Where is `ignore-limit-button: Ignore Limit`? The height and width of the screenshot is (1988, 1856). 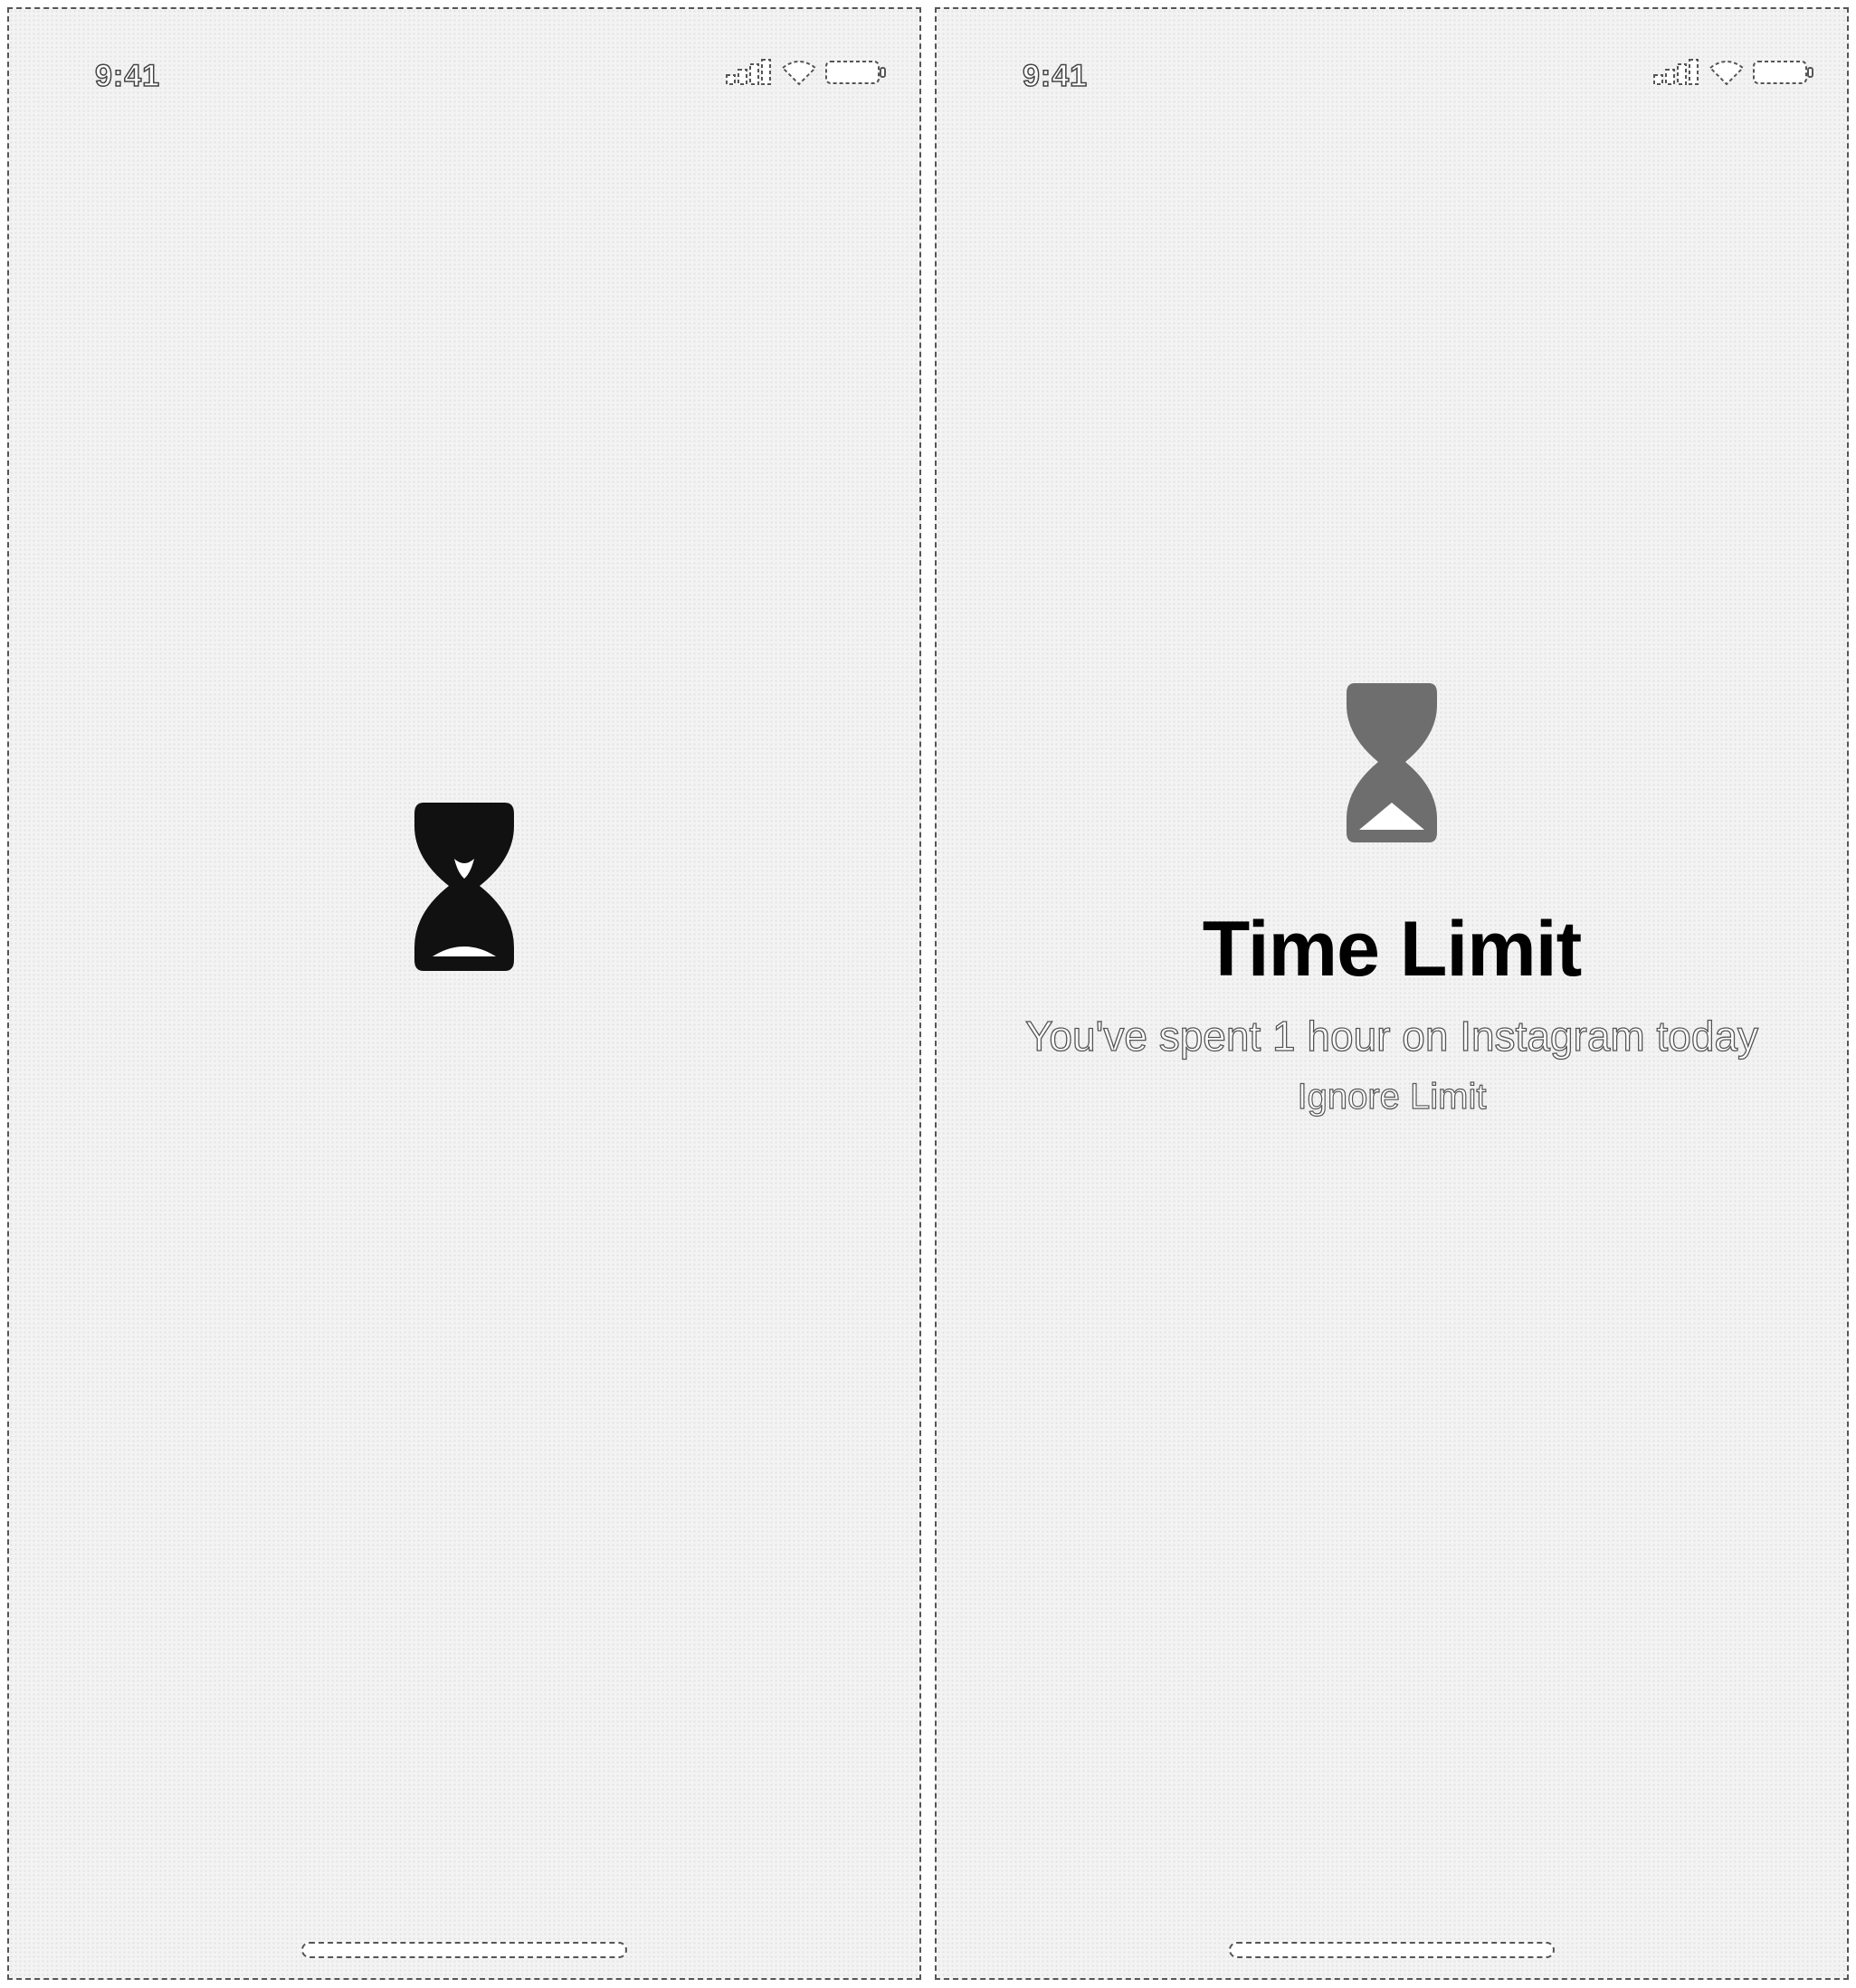
ignore-limit-button: Ignore Limit is located at coordinates (1392, 1097).